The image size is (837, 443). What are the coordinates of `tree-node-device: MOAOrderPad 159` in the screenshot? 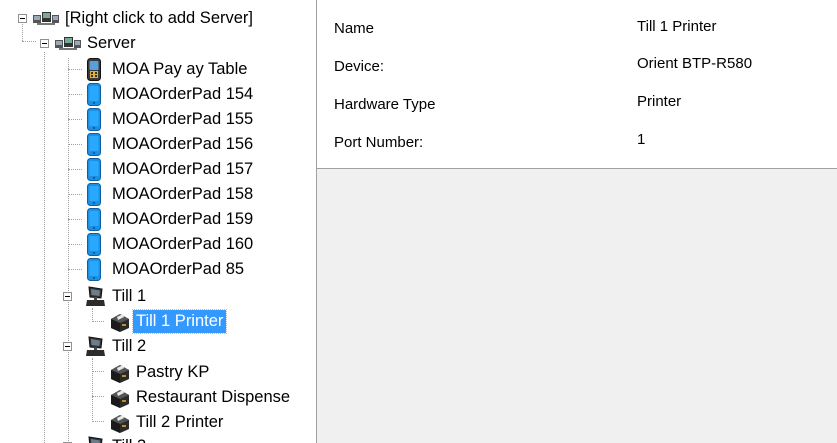 It's located at (158, 219).